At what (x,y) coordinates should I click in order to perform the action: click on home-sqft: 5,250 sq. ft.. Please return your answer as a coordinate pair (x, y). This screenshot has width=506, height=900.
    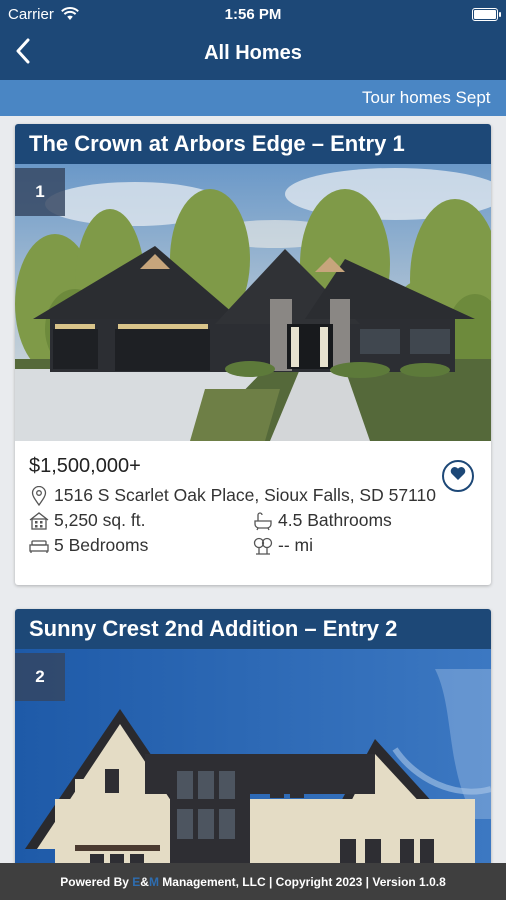
    Looking at the image, I should click on (100, 520).